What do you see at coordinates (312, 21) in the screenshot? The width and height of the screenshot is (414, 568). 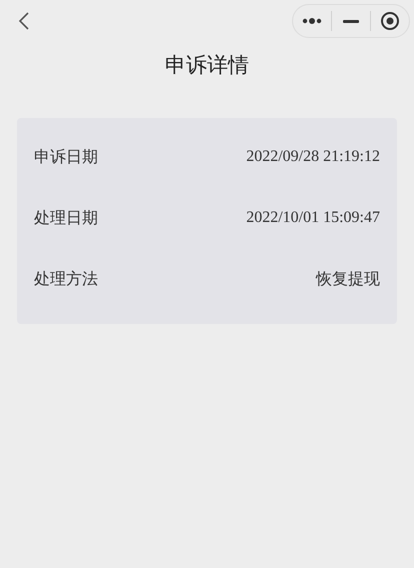 I see `more-icon` at bounding box center [312, 21].